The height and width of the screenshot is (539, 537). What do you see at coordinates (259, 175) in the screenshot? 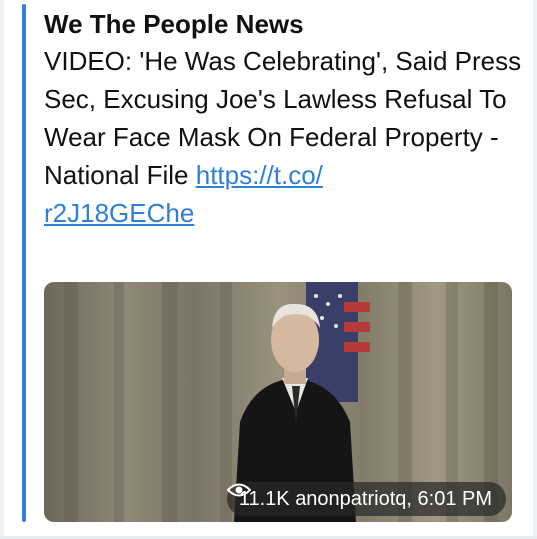
I see `post-link-line1: https://t.co/` at bounding box center [259, 175].